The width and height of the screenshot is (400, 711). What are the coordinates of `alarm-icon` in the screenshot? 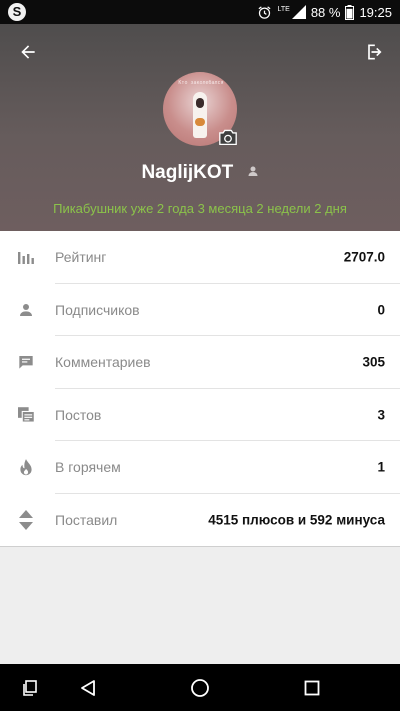 It's located at (264, 12).